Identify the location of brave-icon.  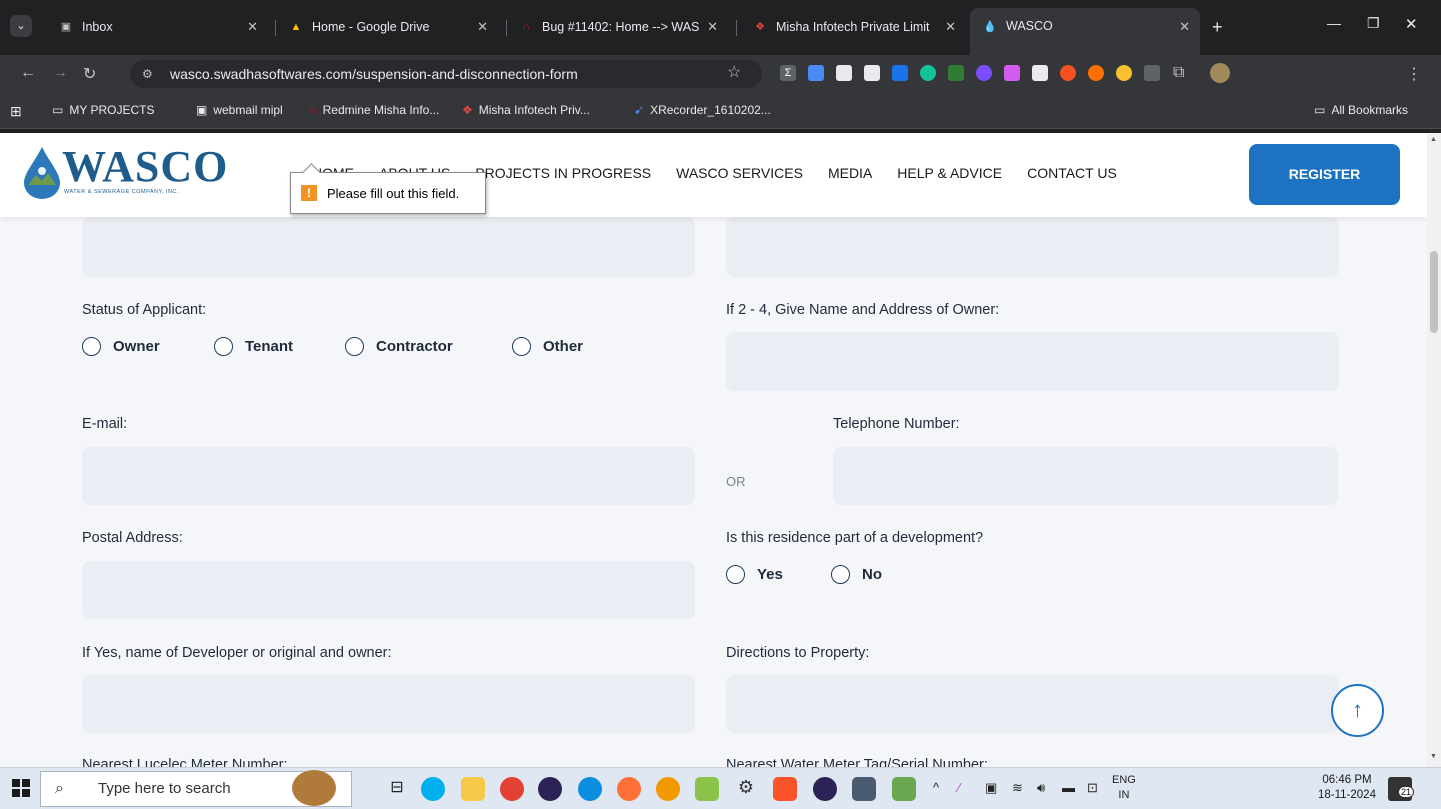
(785, 789).